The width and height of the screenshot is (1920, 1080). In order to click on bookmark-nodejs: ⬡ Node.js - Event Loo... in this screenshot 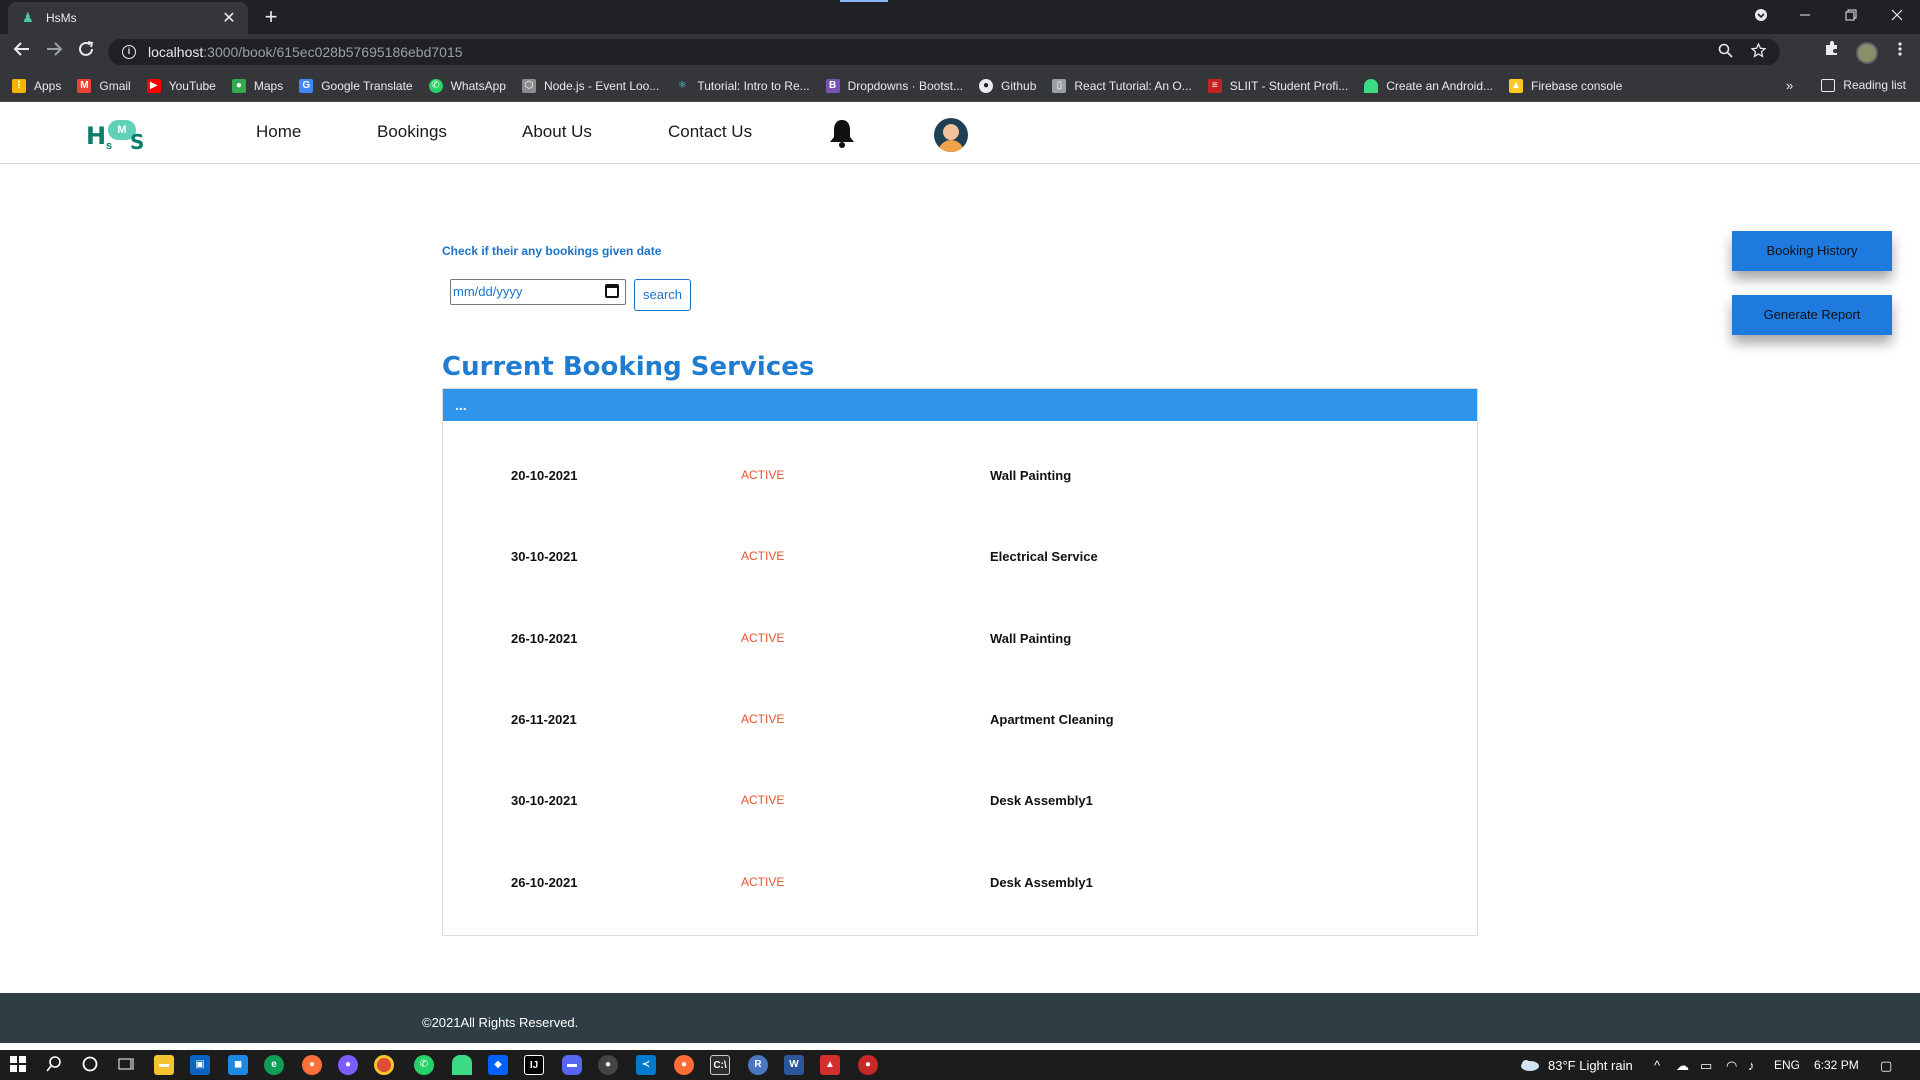, I will do `click(590, 85)`.